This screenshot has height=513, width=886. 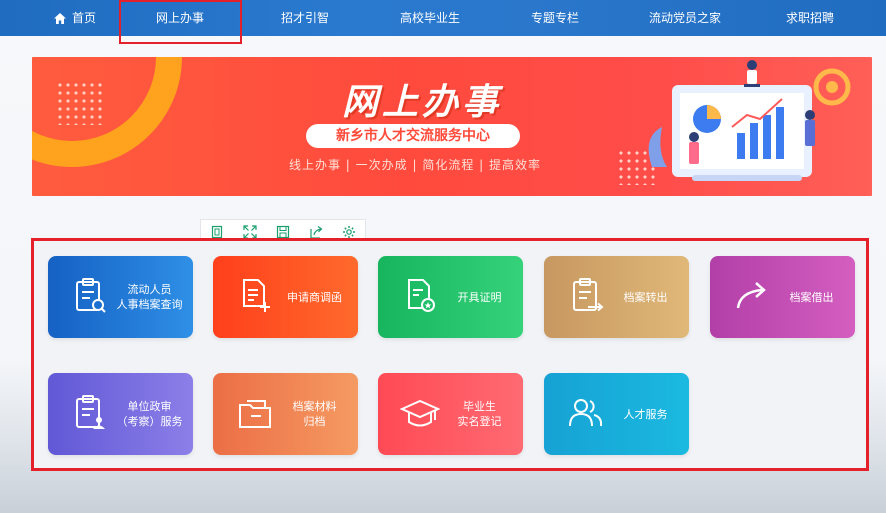 What do you see at coordinates (149, 414) in the screenshot?
I see `service-label: 单位政审 （考察）服务` at bounding box center [149, 414].